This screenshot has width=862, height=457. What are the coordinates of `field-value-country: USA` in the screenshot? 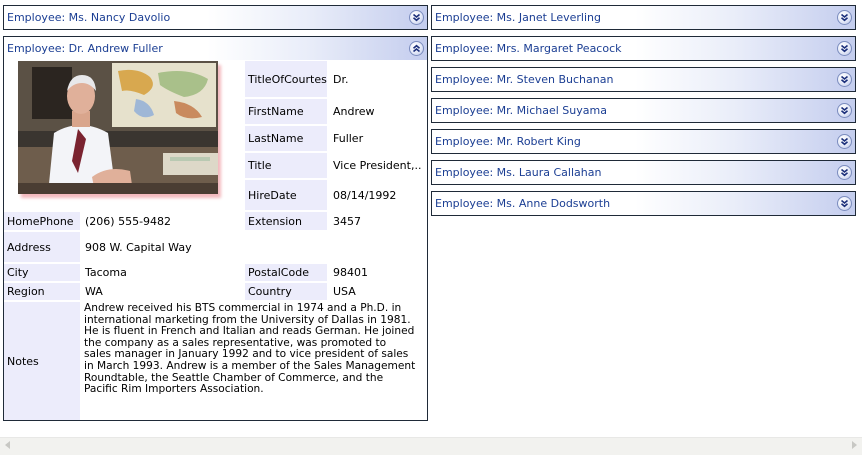 It's located at (376, 291).